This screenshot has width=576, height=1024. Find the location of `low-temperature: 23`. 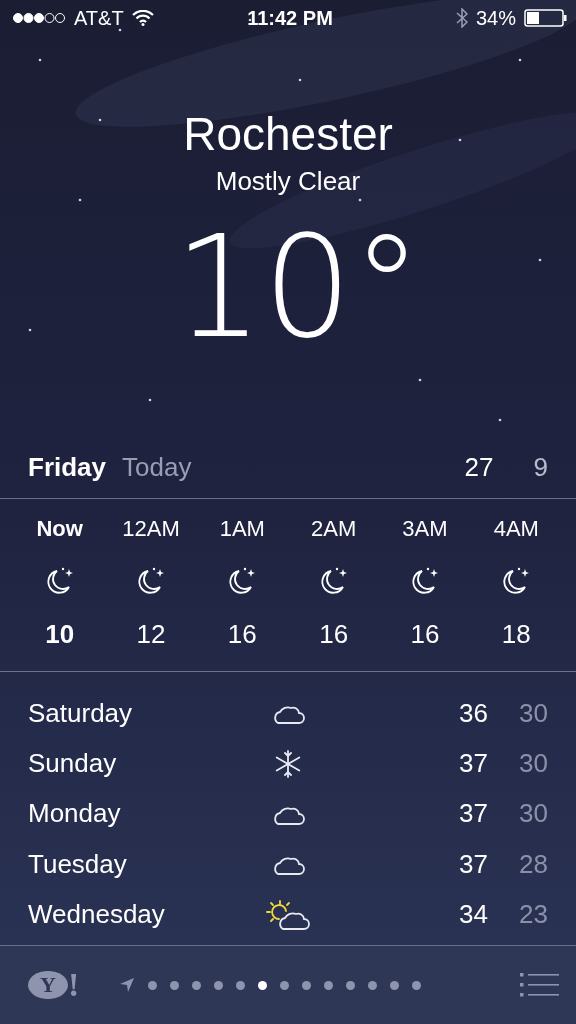

low-temperature: 23 is located at coordinates (533, 915).